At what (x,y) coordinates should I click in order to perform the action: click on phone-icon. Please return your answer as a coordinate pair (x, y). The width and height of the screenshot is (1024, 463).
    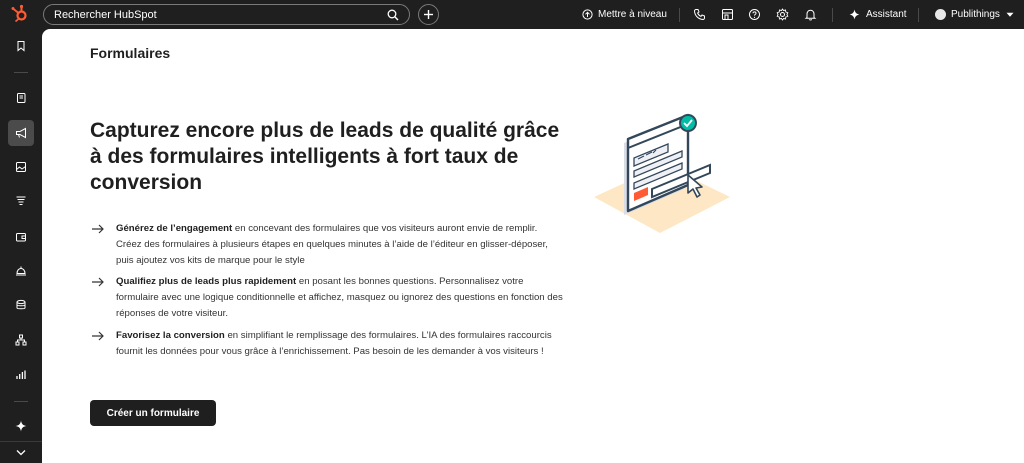
    Looking at the image, I should click on (699, 14).